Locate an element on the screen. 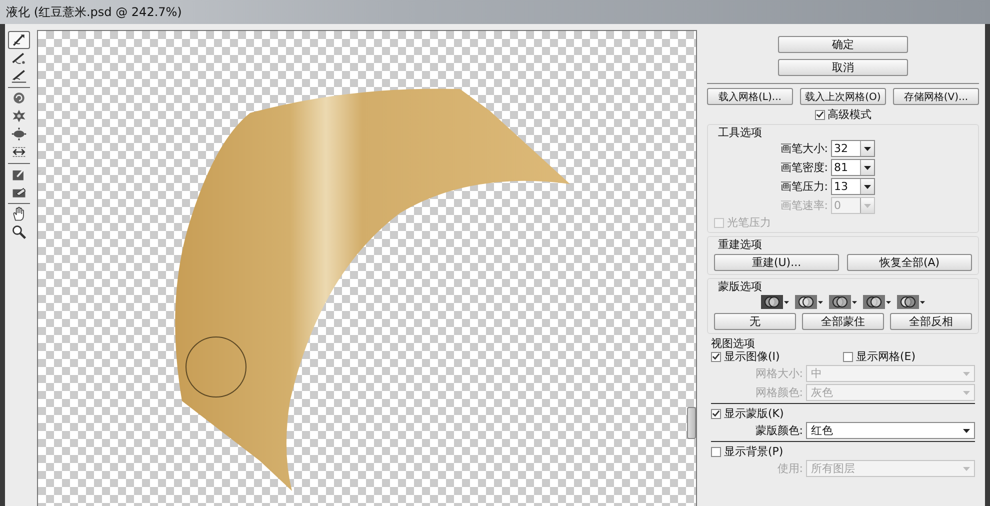 The height and width of the screenshot is (506, 990). hand-icon is located at coordinates (19, 214).